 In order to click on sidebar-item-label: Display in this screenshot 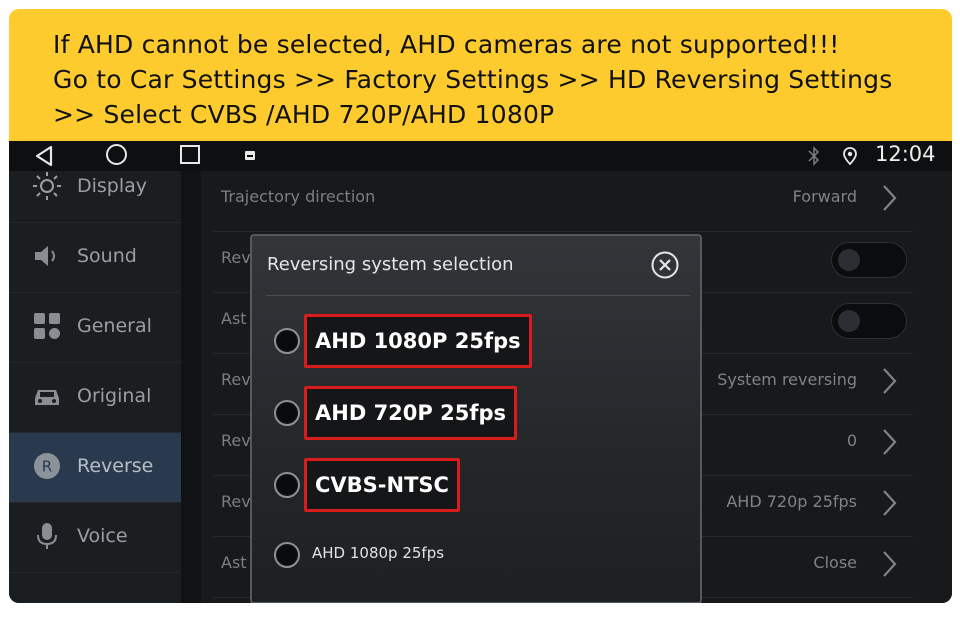, I will do `click(112, 186)`.